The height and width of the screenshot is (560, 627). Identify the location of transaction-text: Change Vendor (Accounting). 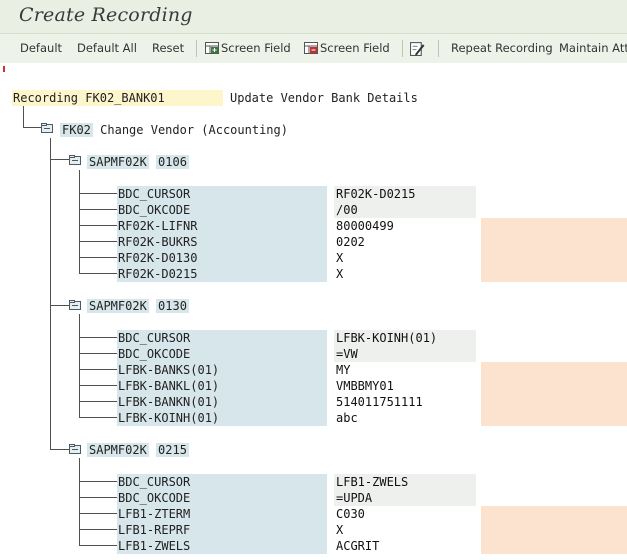
(194, 130).